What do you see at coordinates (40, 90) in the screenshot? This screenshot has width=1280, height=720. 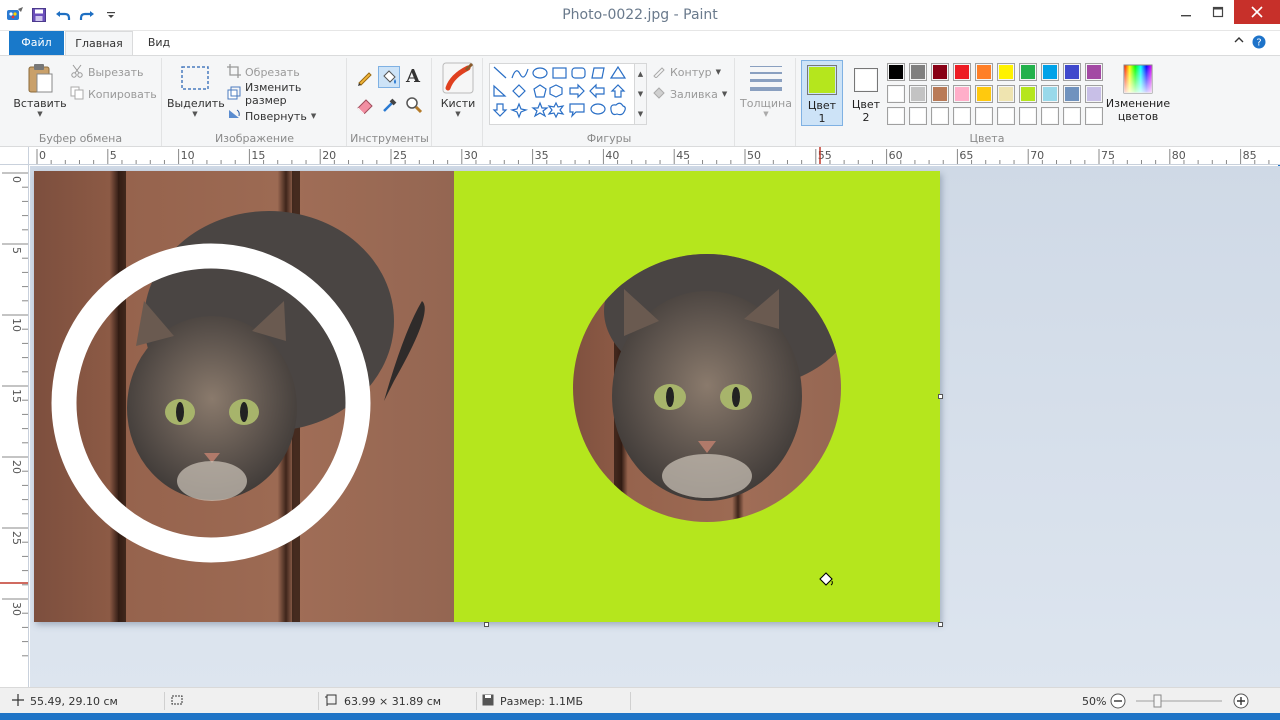 I see `paste-button: Вставить ▼` at bounding box center [40, 90].